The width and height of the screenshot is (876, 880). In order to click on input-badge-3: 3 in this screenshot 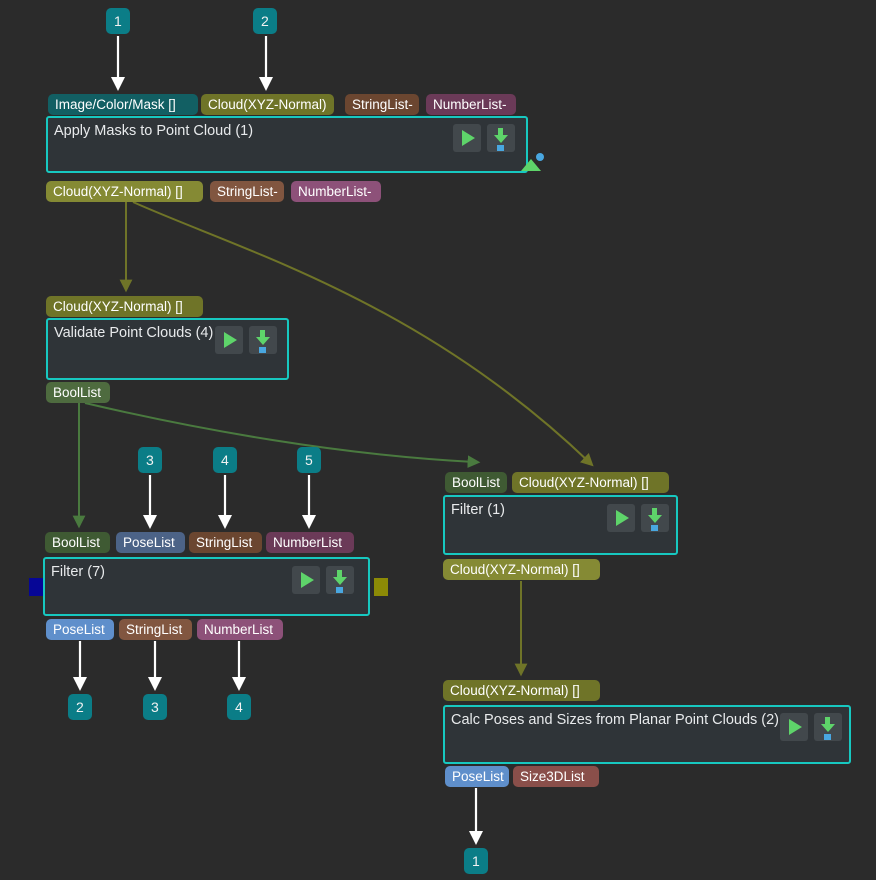, I will do `click(150, 460)`.